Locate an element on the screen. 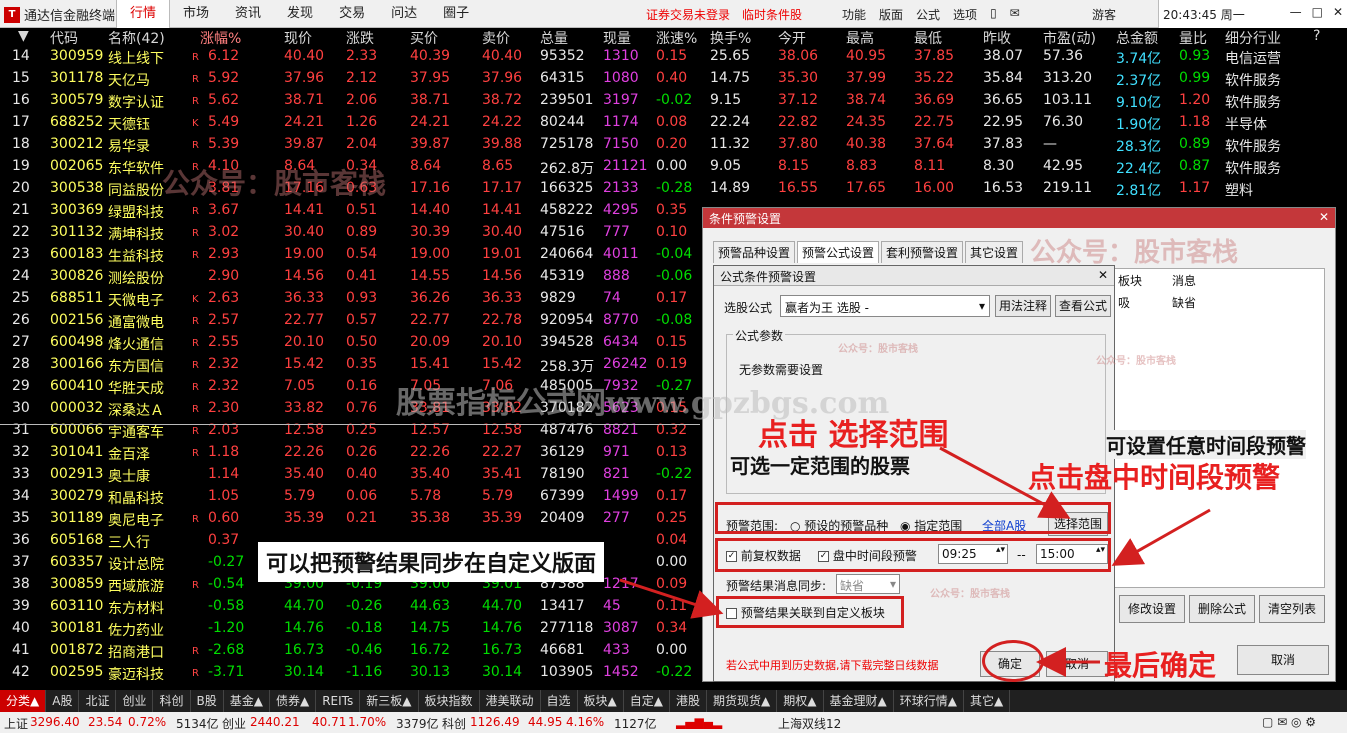 The image size is (1347, 733). nav-wenda: 问达 is located at coordinates (404, 14).